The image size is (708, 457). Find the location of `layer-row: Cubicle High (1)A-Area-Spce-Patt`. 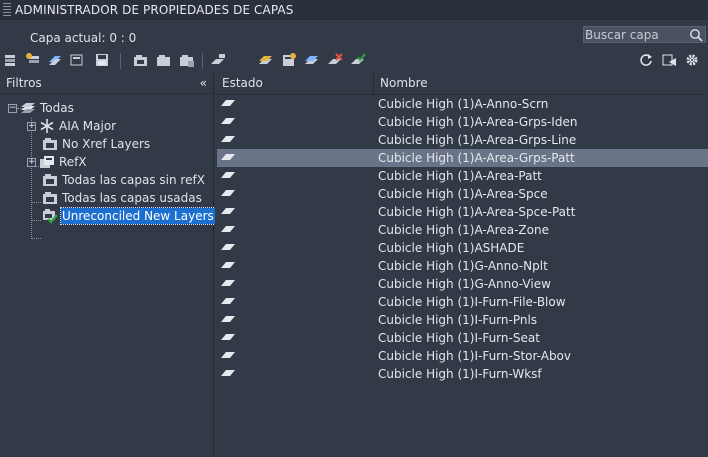

layer-row: Cubicle High (1)A-Area-Spce-Patt is located at coordinates (462, 212).